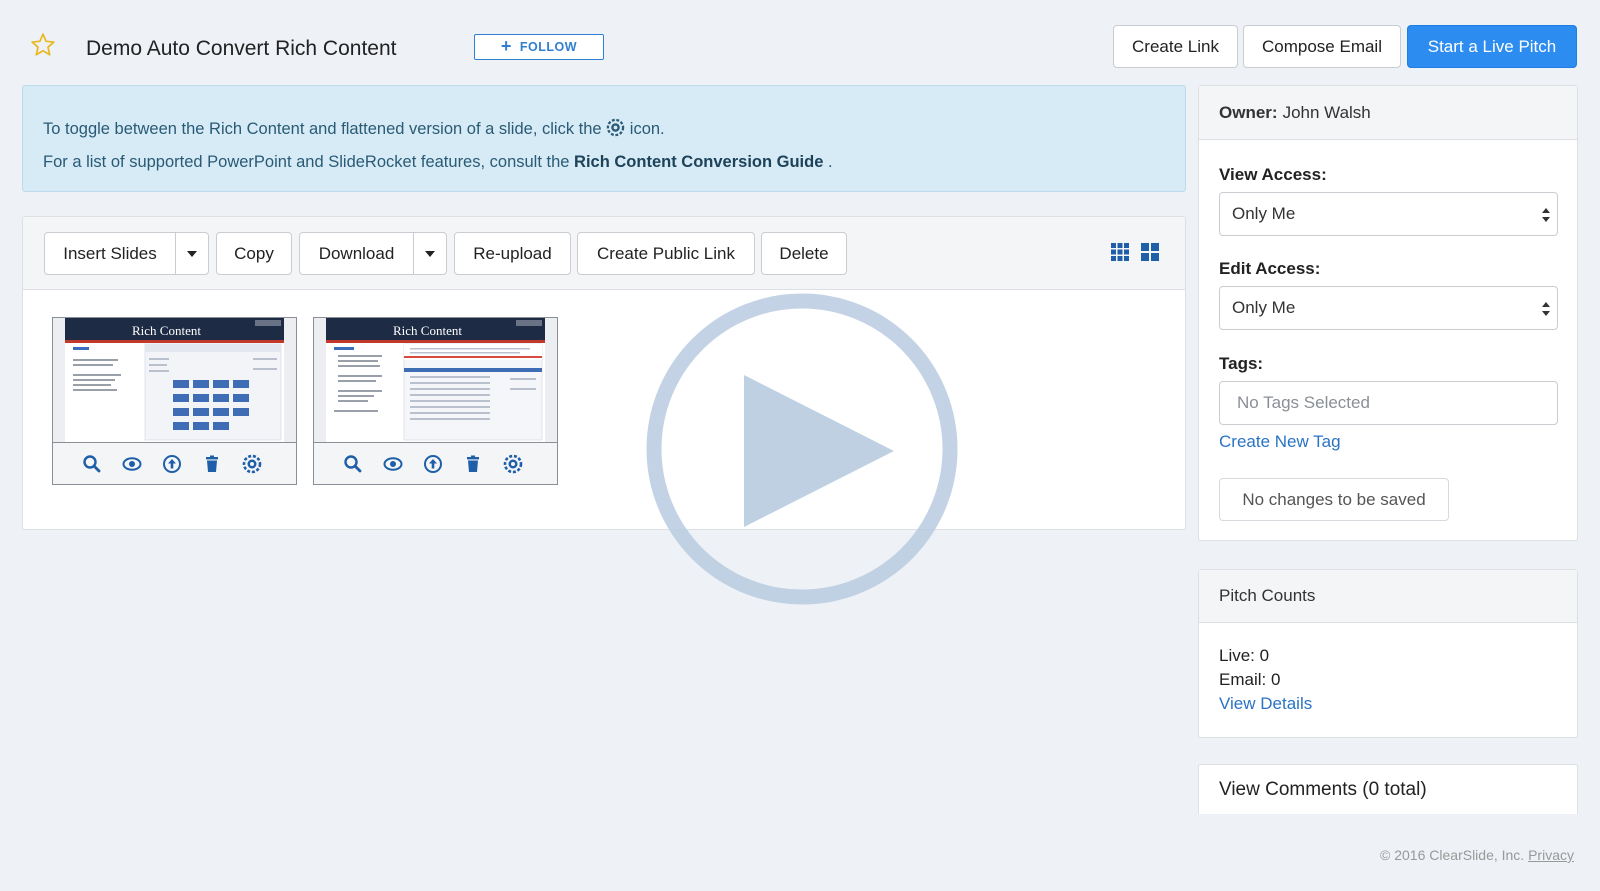 Image resolution: width=1600 pixels, height=891 pixels. Describe the element at coordinates (1323, 790) in the screenshot. I see `view-comments-title: View Comments (0 total)` at that location.